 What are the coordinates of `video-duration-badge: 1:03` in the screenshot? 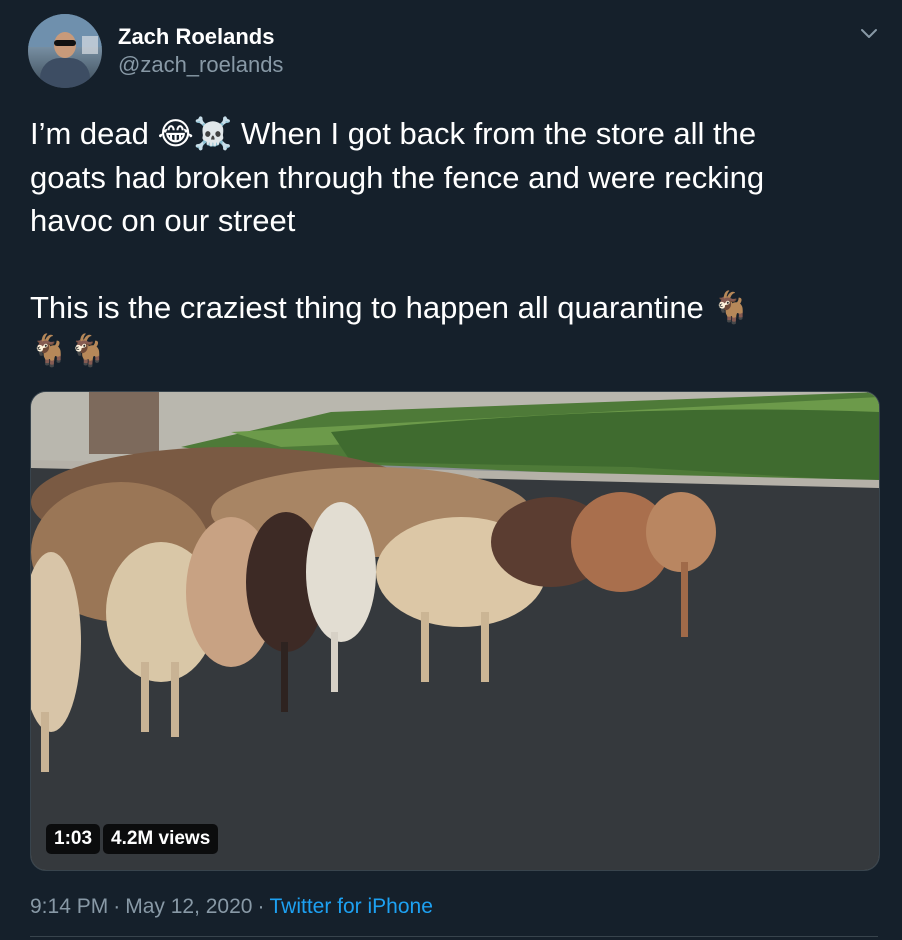 It's located at (73, 839).